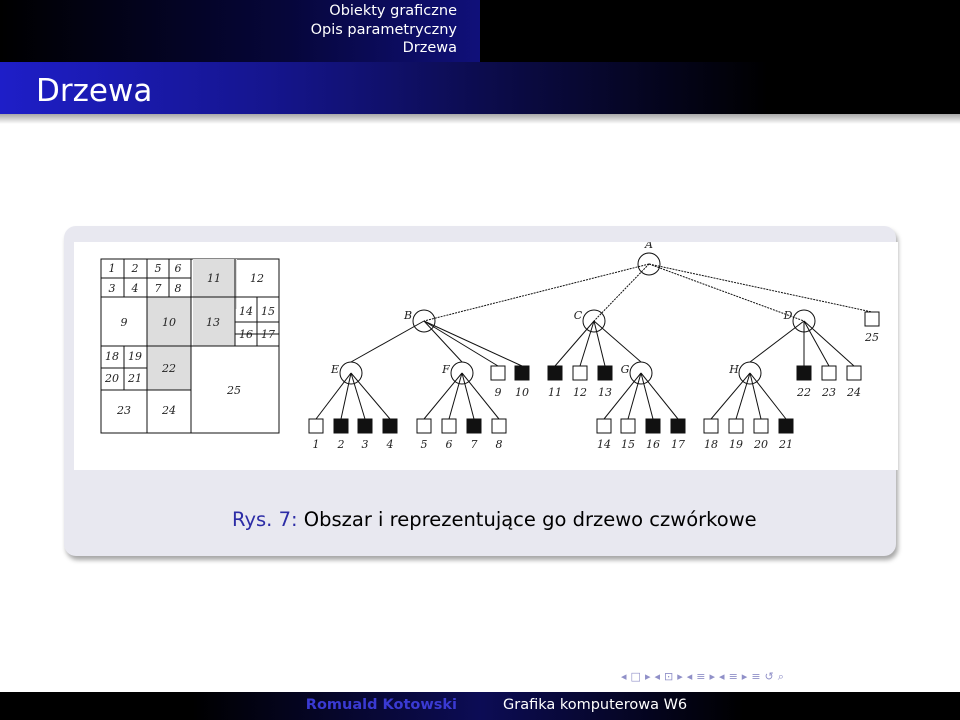 Image resolution: width=960 pixels, height=720 pixels. What do you see at coordinates (134, 378) in the screenshot?
I see `grid-label-21: 21` at bounding box center [134, 378].